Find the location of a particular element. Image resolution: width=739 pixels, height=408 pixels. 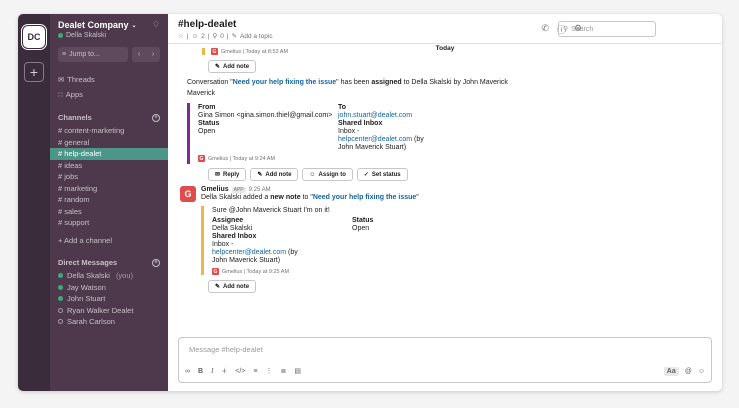

apps-icon: ∷ is located at coordinates (60, 94).